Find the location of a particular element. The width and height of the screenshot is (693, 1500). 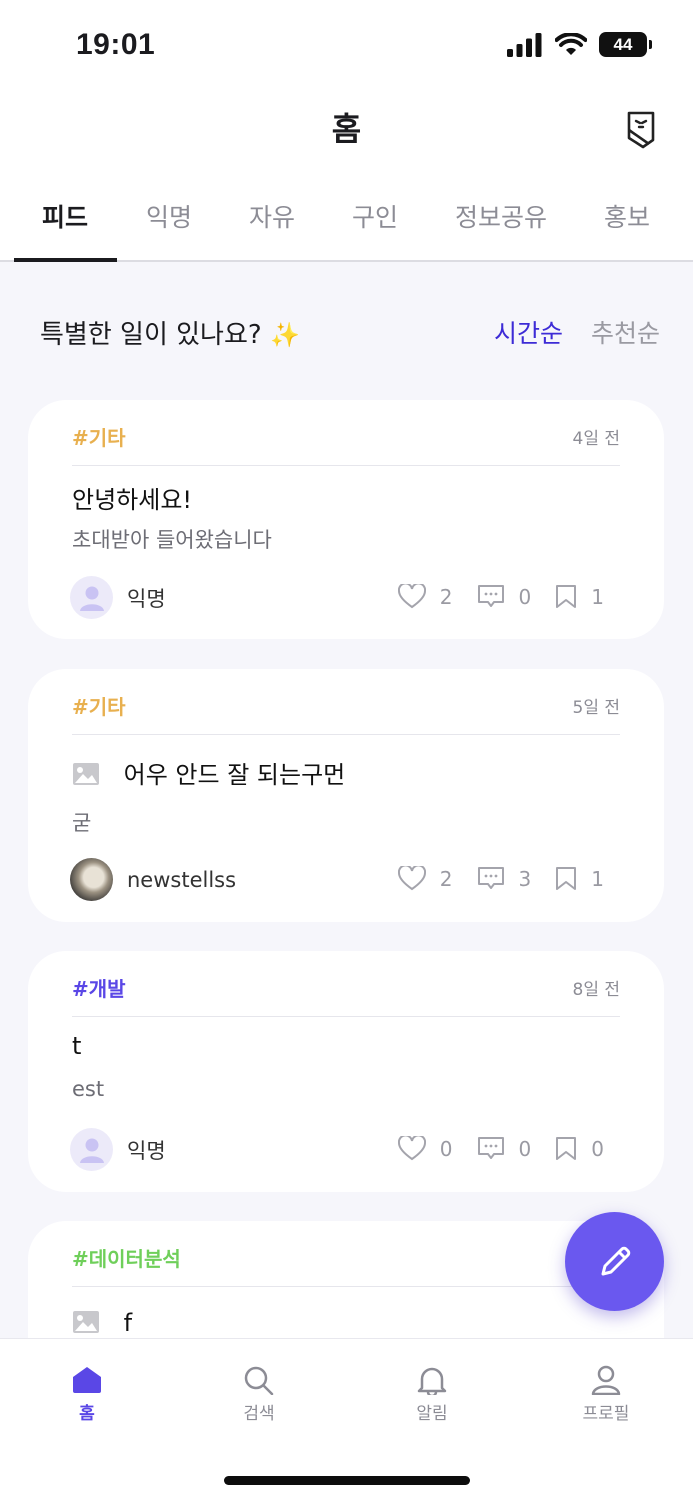

sparkles-icon: ✨ is located at coordinates (284, 335).